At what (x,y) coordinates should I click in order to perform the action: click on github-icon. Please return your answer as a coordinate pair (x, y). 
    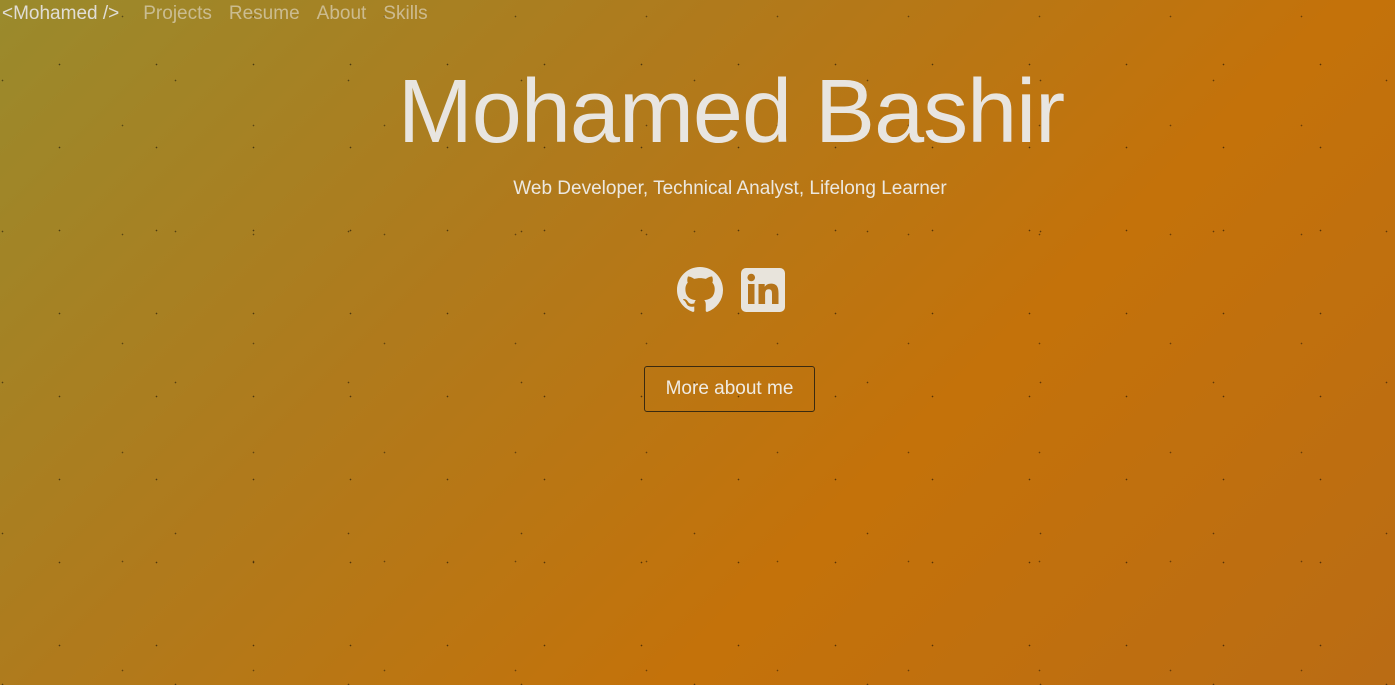
    Looking at the image, I should click on (700, 289).